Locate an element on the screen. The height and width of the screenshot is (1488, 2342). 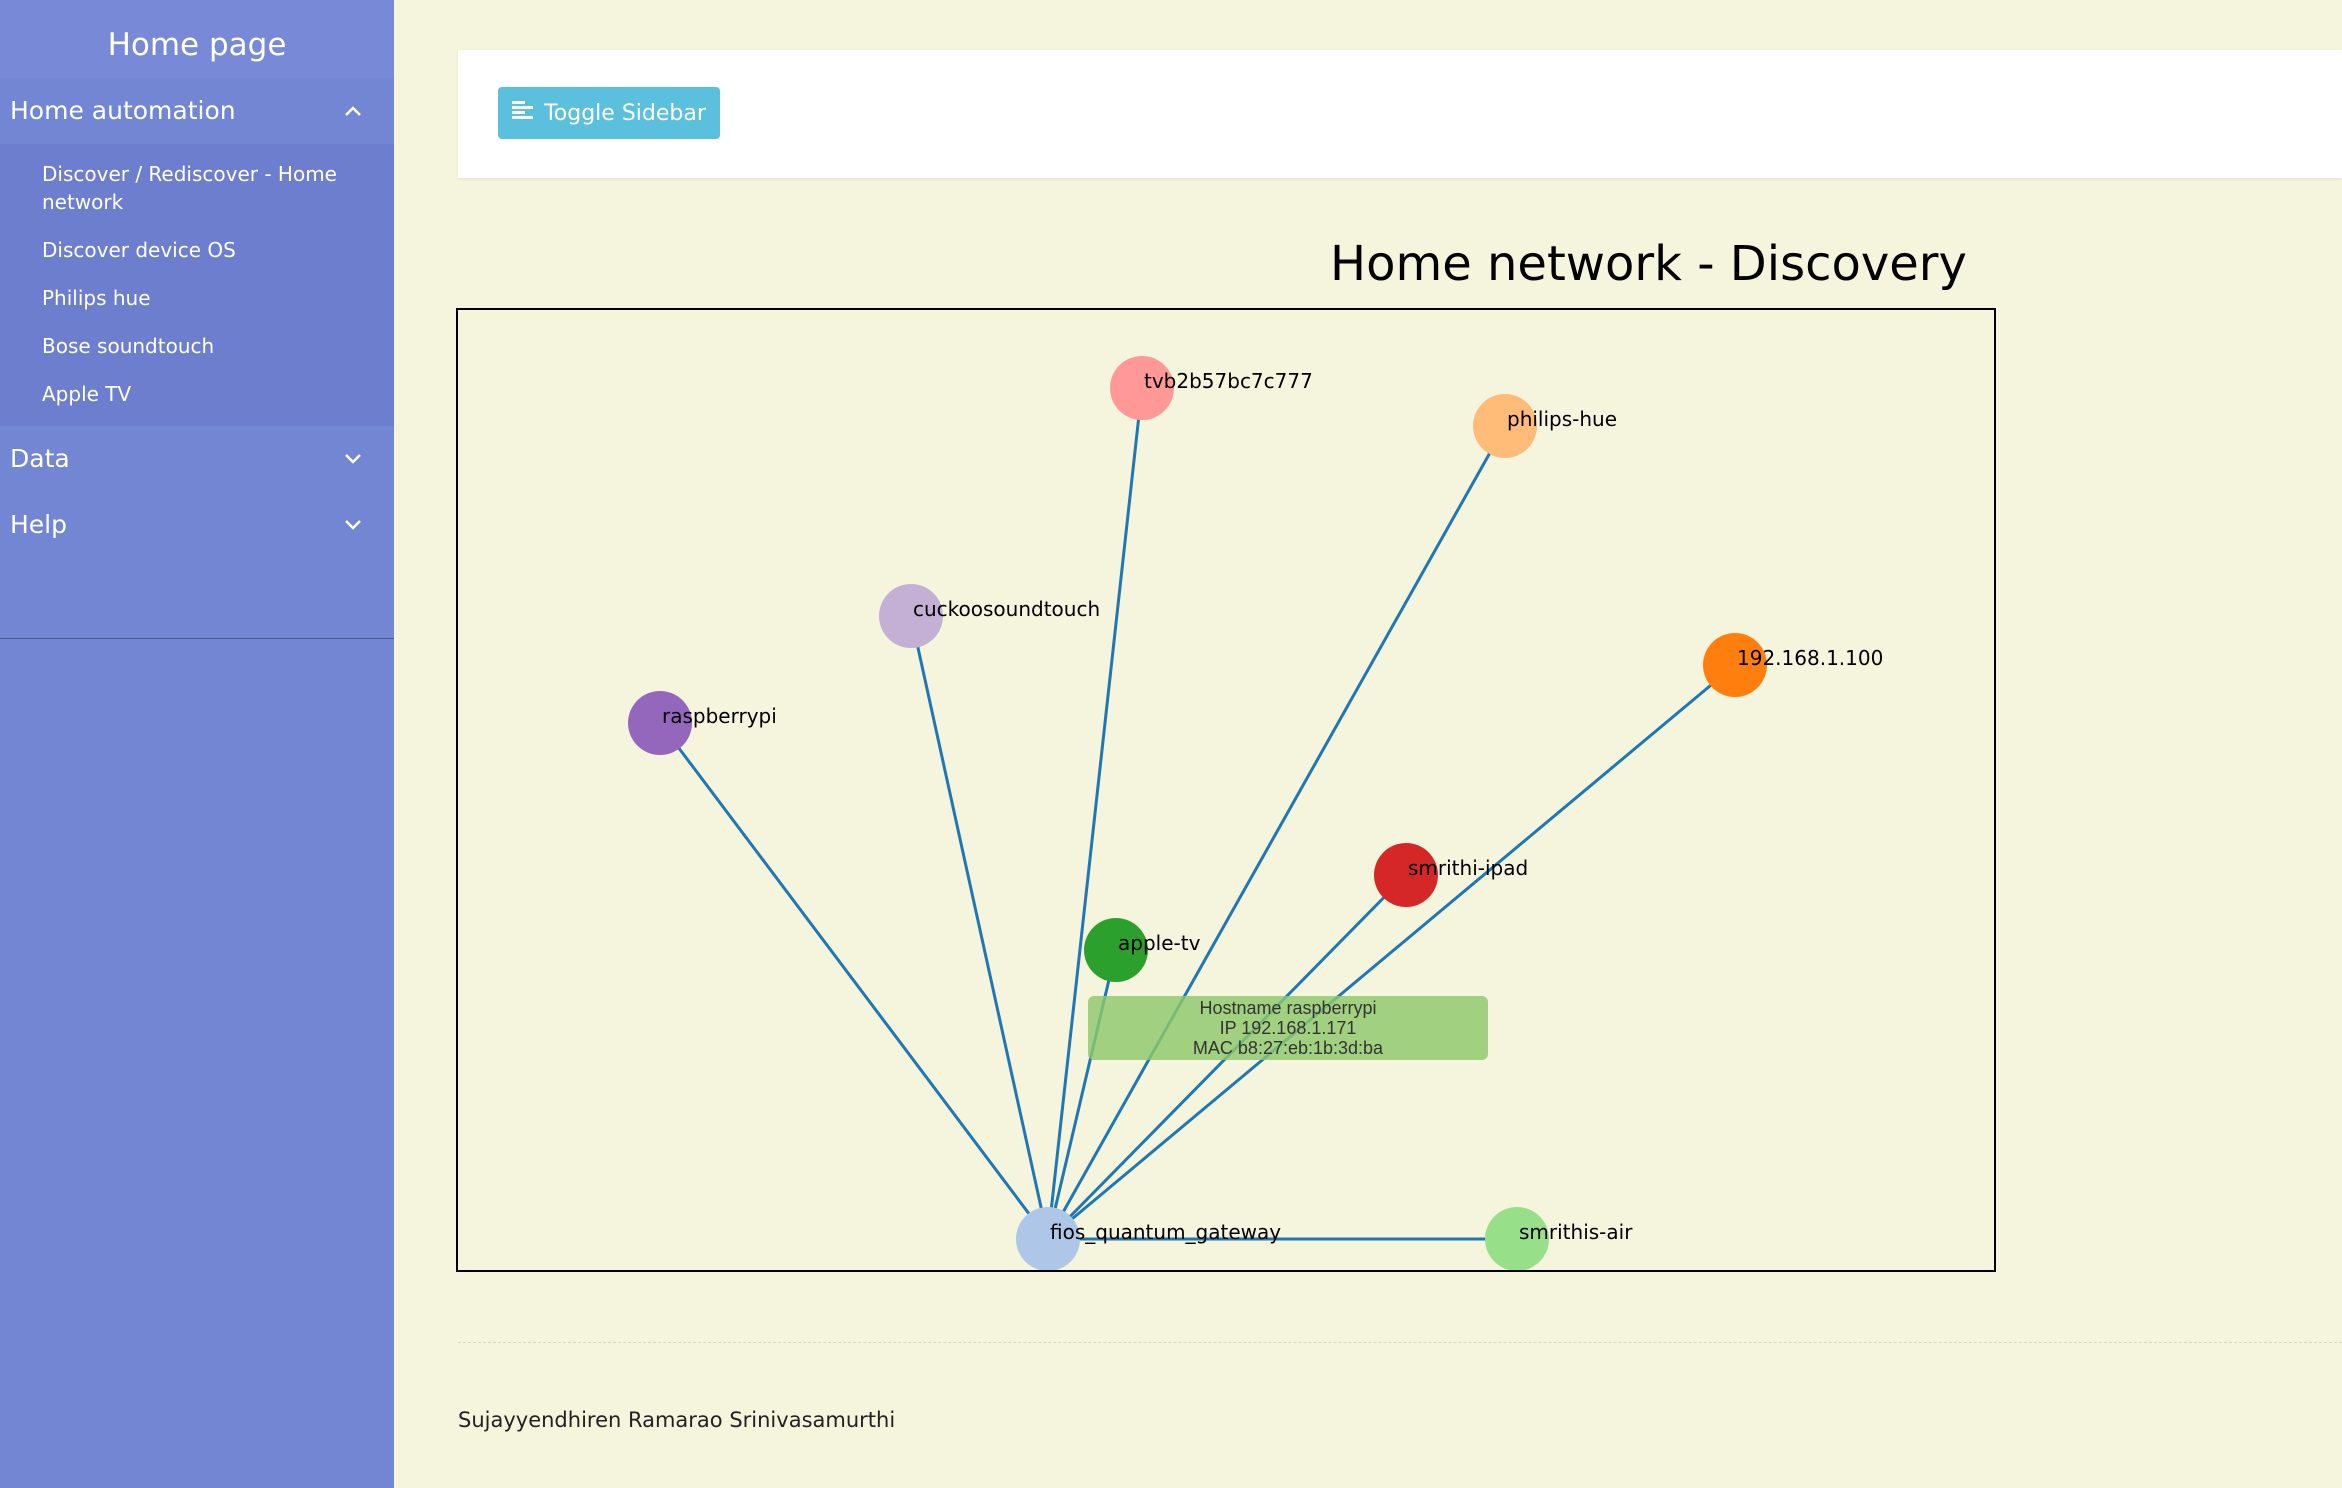
footer-divider is located at coordinates (1400, 1342).